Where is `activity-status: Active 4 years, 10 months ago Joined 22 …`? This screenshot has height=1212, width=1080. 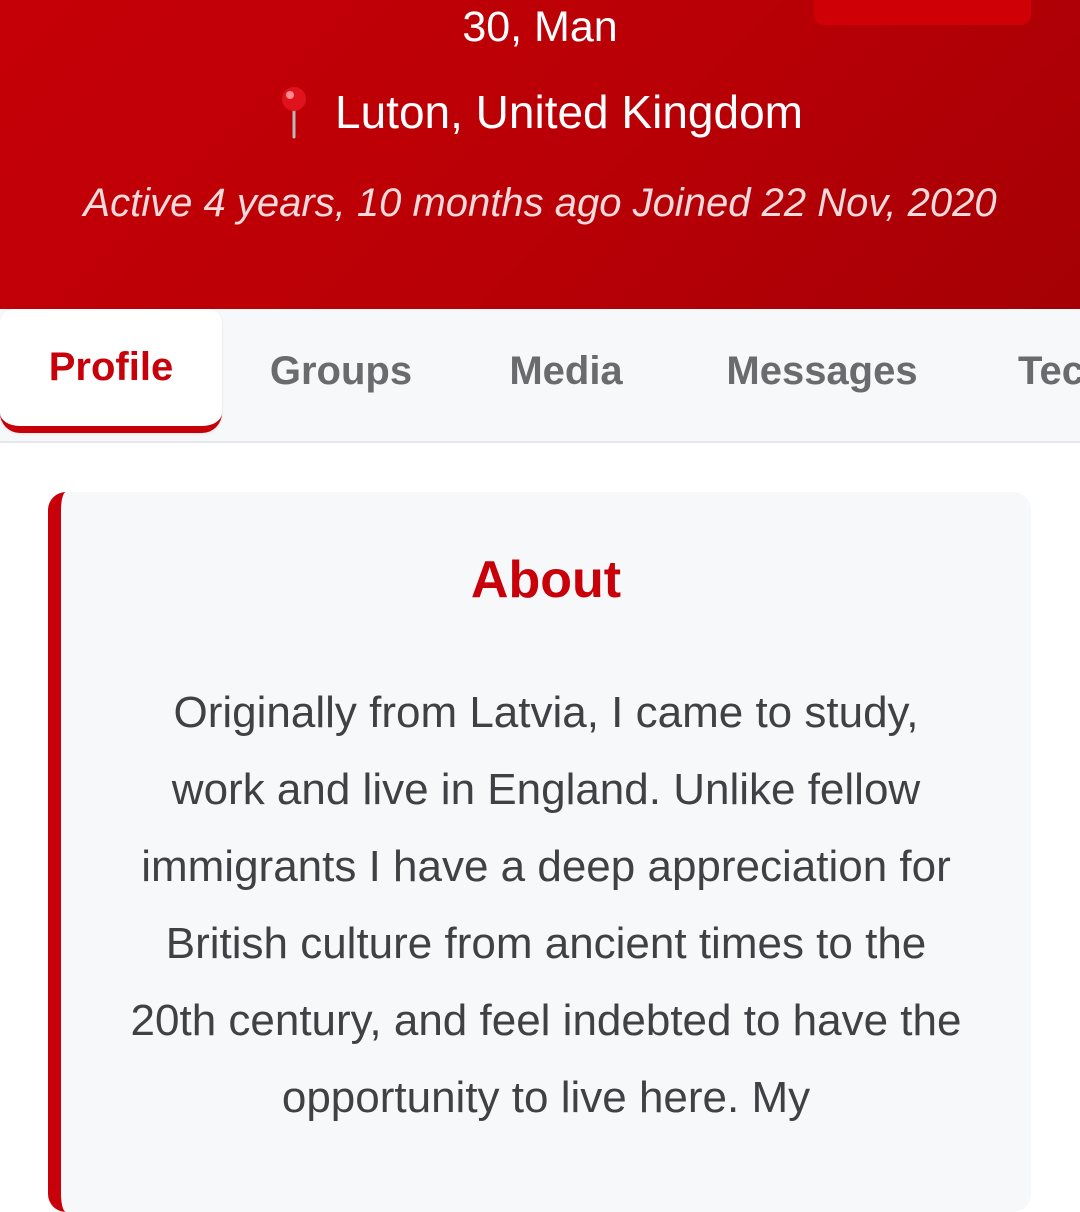 activity-status: Active 4 years, 10 months ago Joined 22 … is located at coordinates (540, 203).